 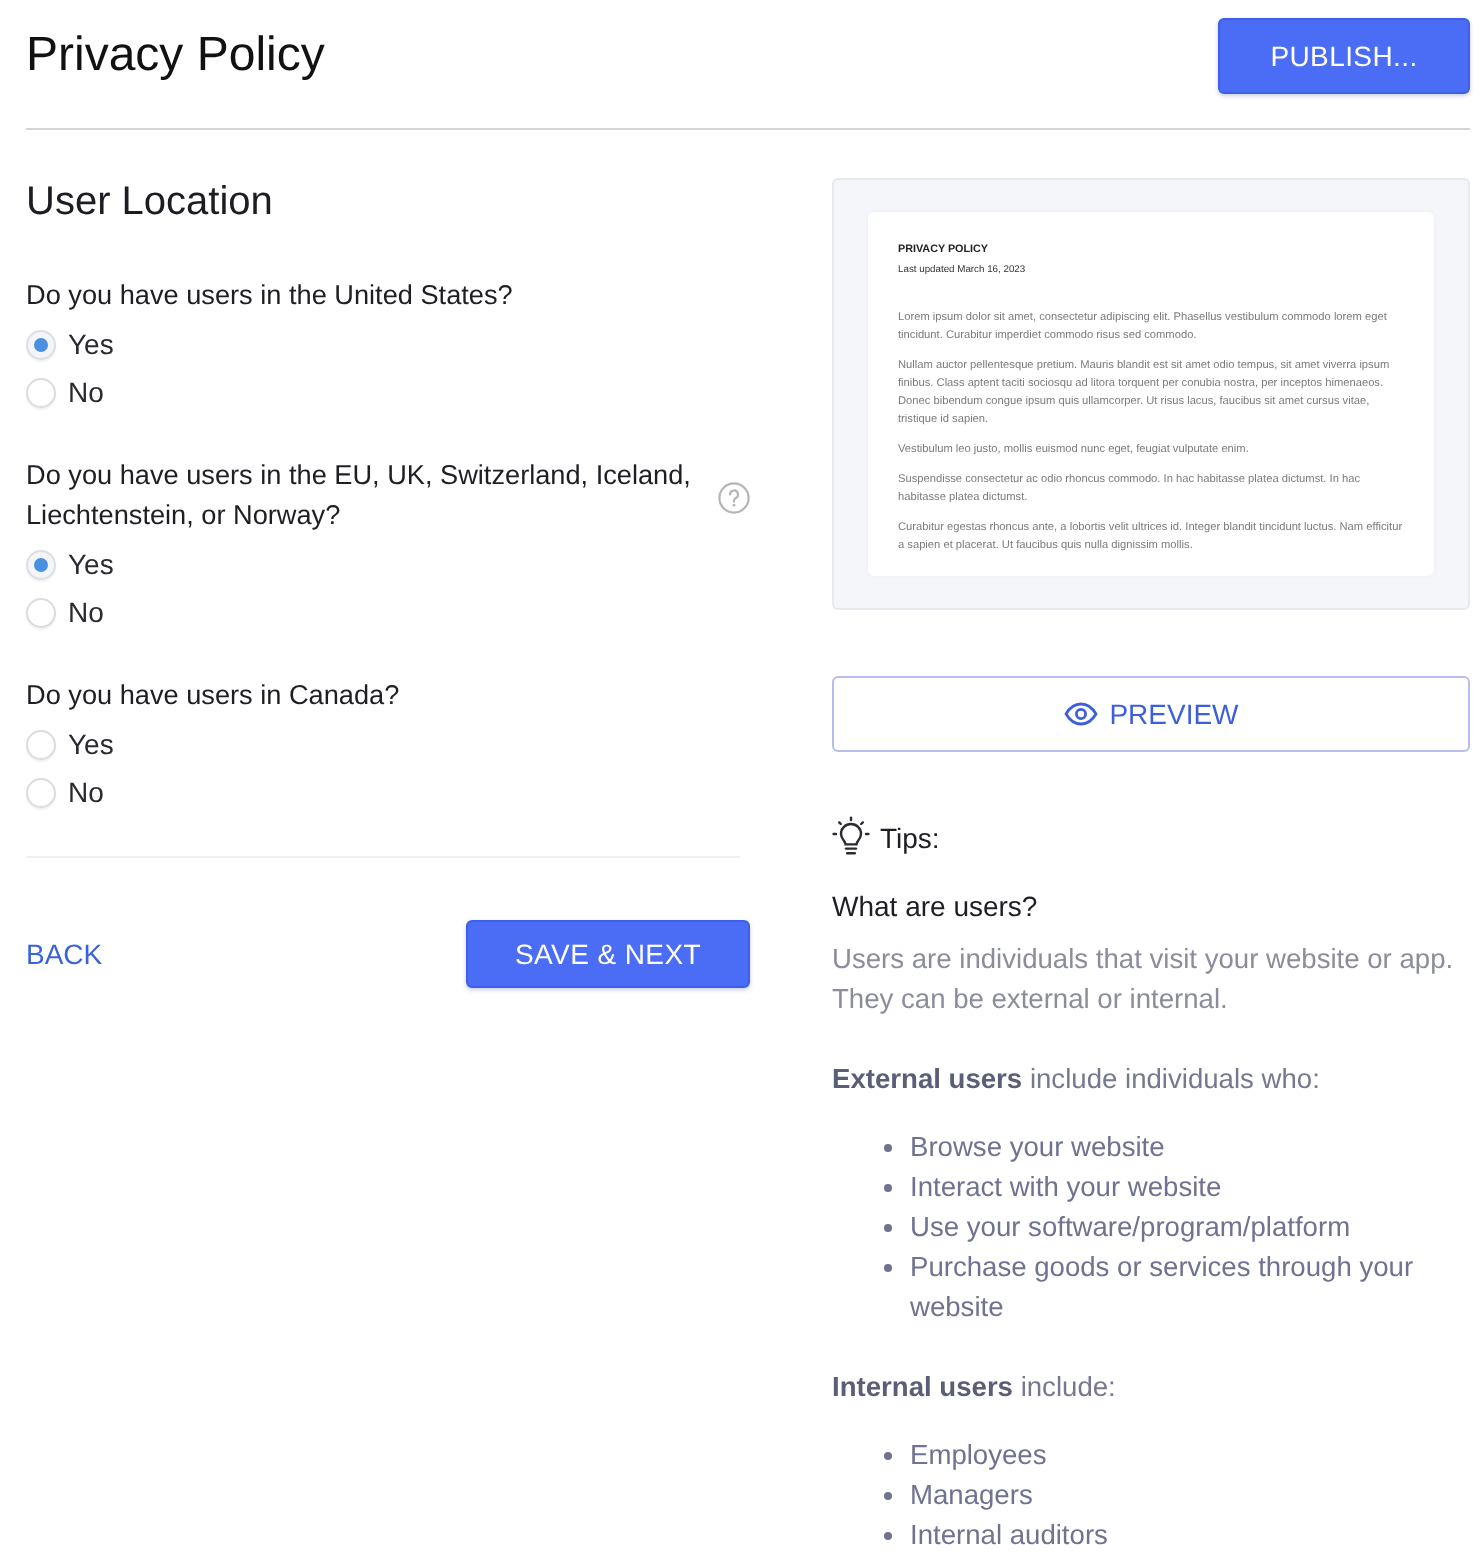 I want to click on list-item-text: Interact with your website, so click(x=1066, y=1188).